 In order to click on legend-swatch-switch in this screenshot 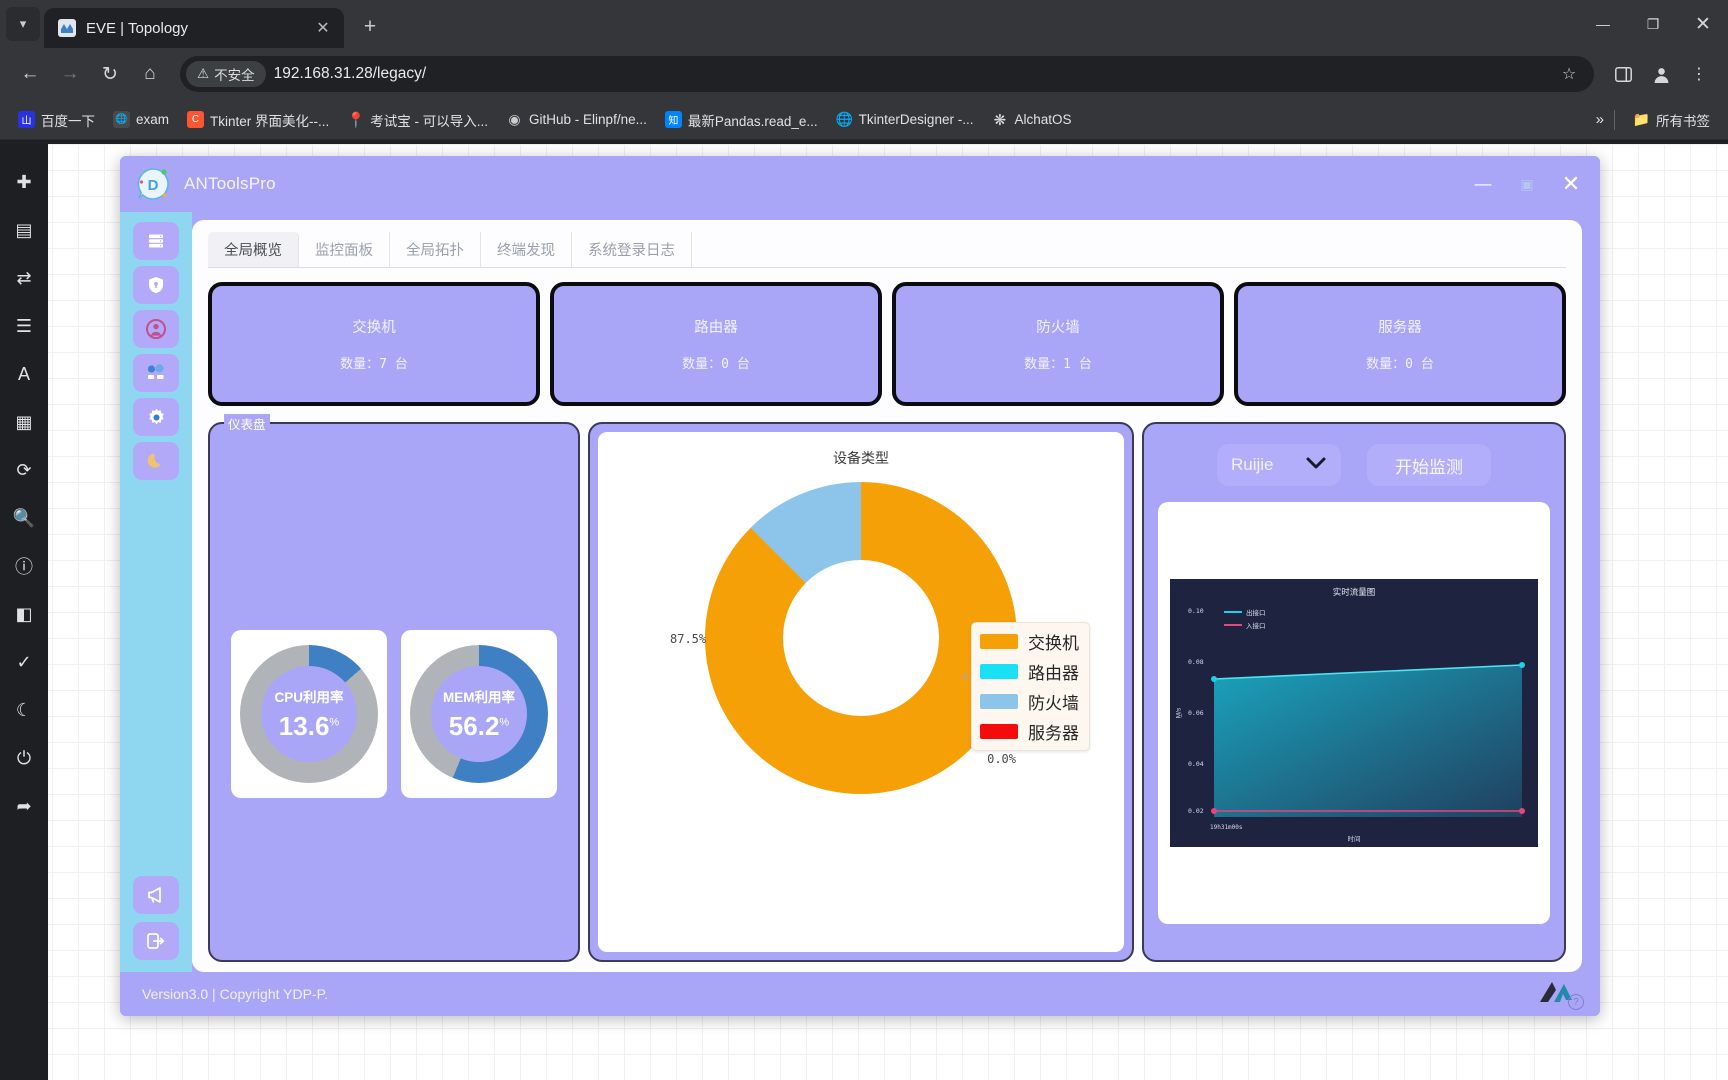, I will do `click(999, 641)`.